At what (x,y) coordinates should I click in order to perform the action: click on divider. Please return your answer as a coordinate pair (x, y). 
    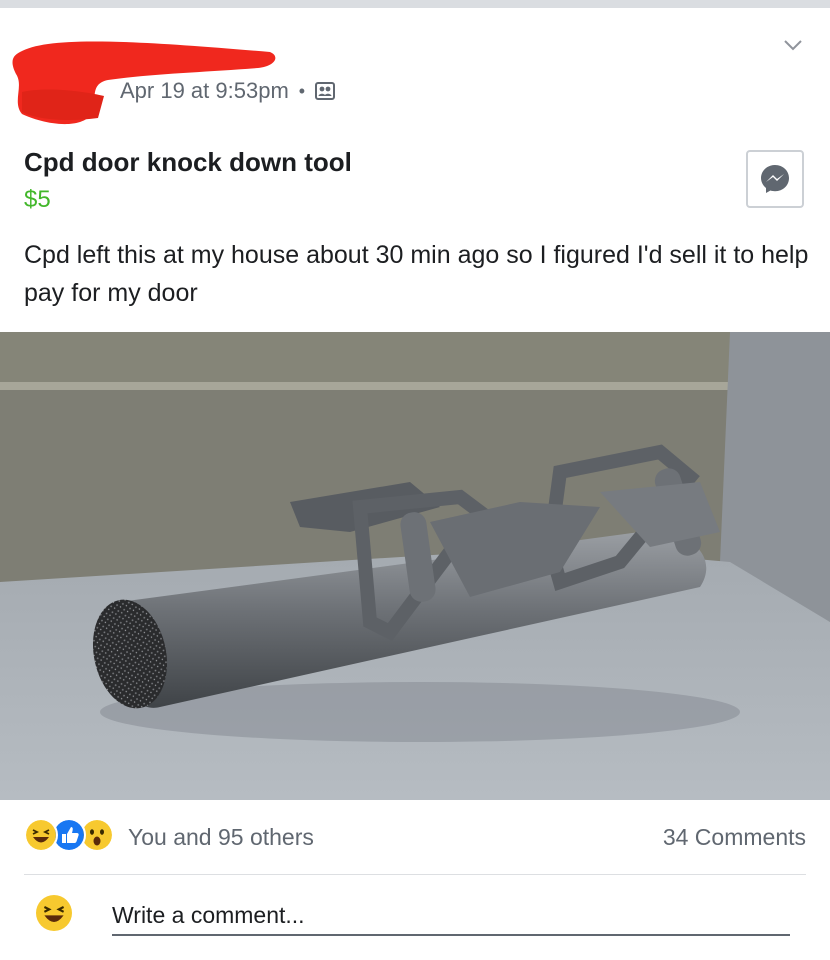
    Looking at the image, I should click on (415, 874).